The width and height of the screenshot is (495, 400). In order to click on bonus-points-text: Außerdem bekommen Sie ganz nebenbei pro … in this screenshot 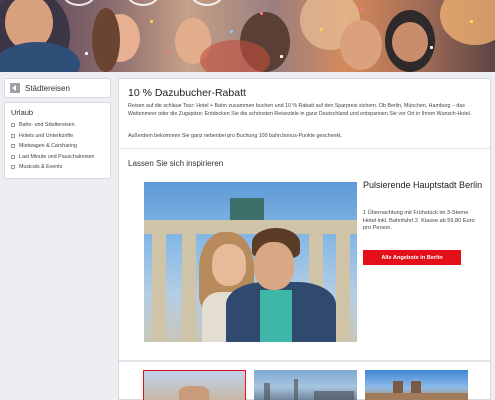, I will do `click(235, 136)`.